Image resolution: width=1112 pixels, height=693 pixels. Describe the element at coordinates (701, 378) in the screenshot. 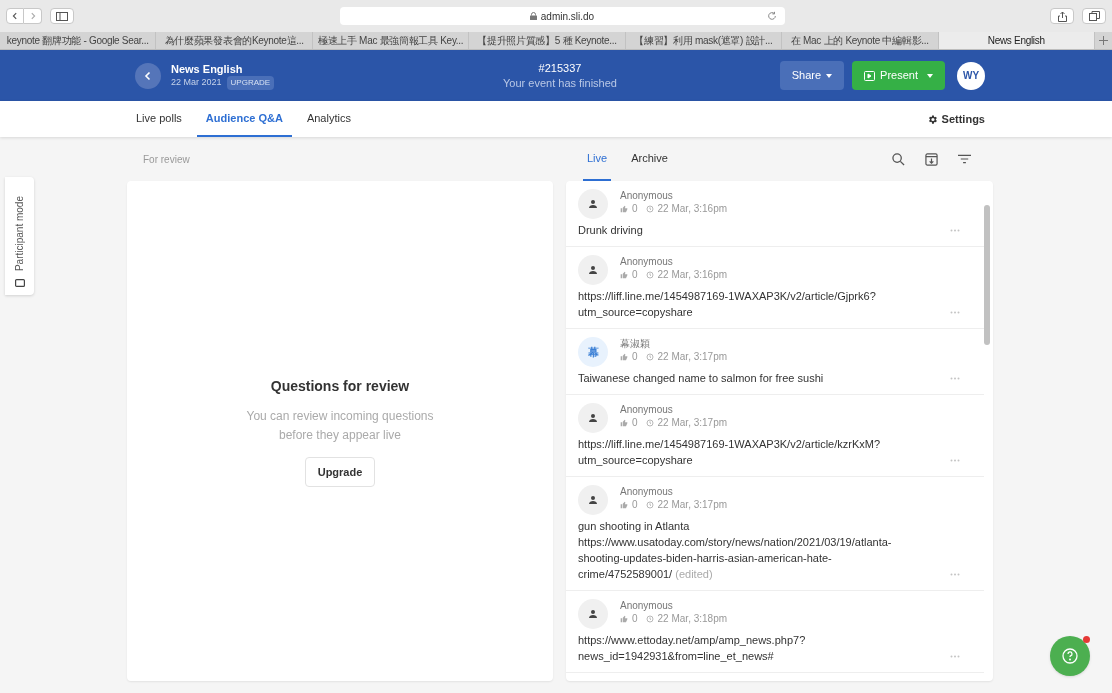

I see `question-text: Taiwanese changed name to salmon for free sushi` at that location.